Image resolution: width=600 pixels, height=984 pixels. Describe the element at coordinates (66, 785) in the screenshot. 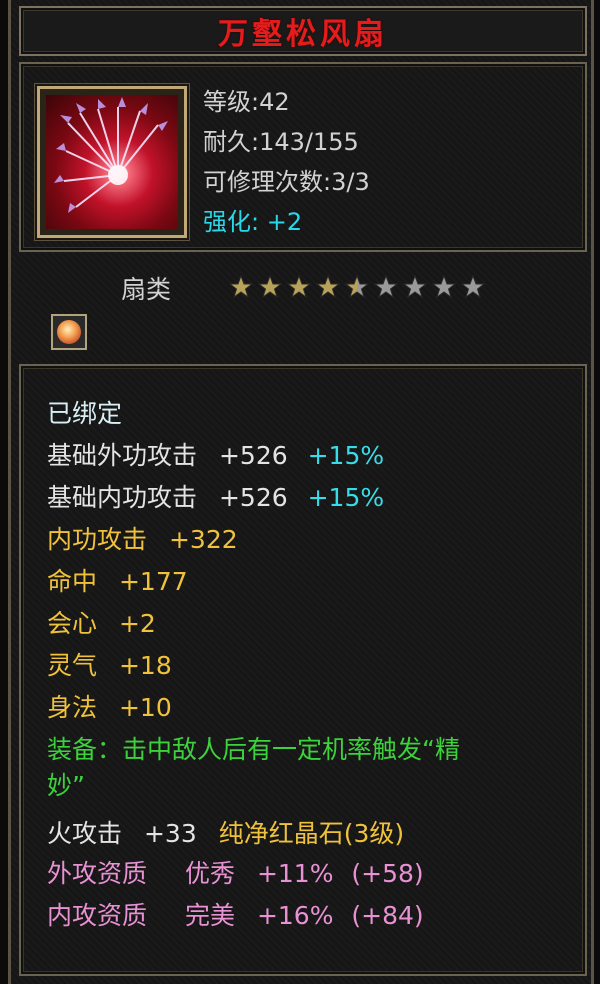

I see `equip-effect-line2: 妙”` at that location.